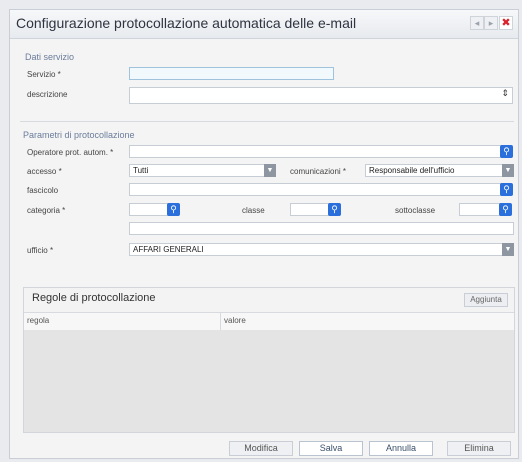 The width and height of the screenshot is (522, 462). What do you see at coordinates (439, 170) in the screenshot?
I see `comunicazioni-select: Responsabile dell'ufficio` at bounding box center [439, 170].